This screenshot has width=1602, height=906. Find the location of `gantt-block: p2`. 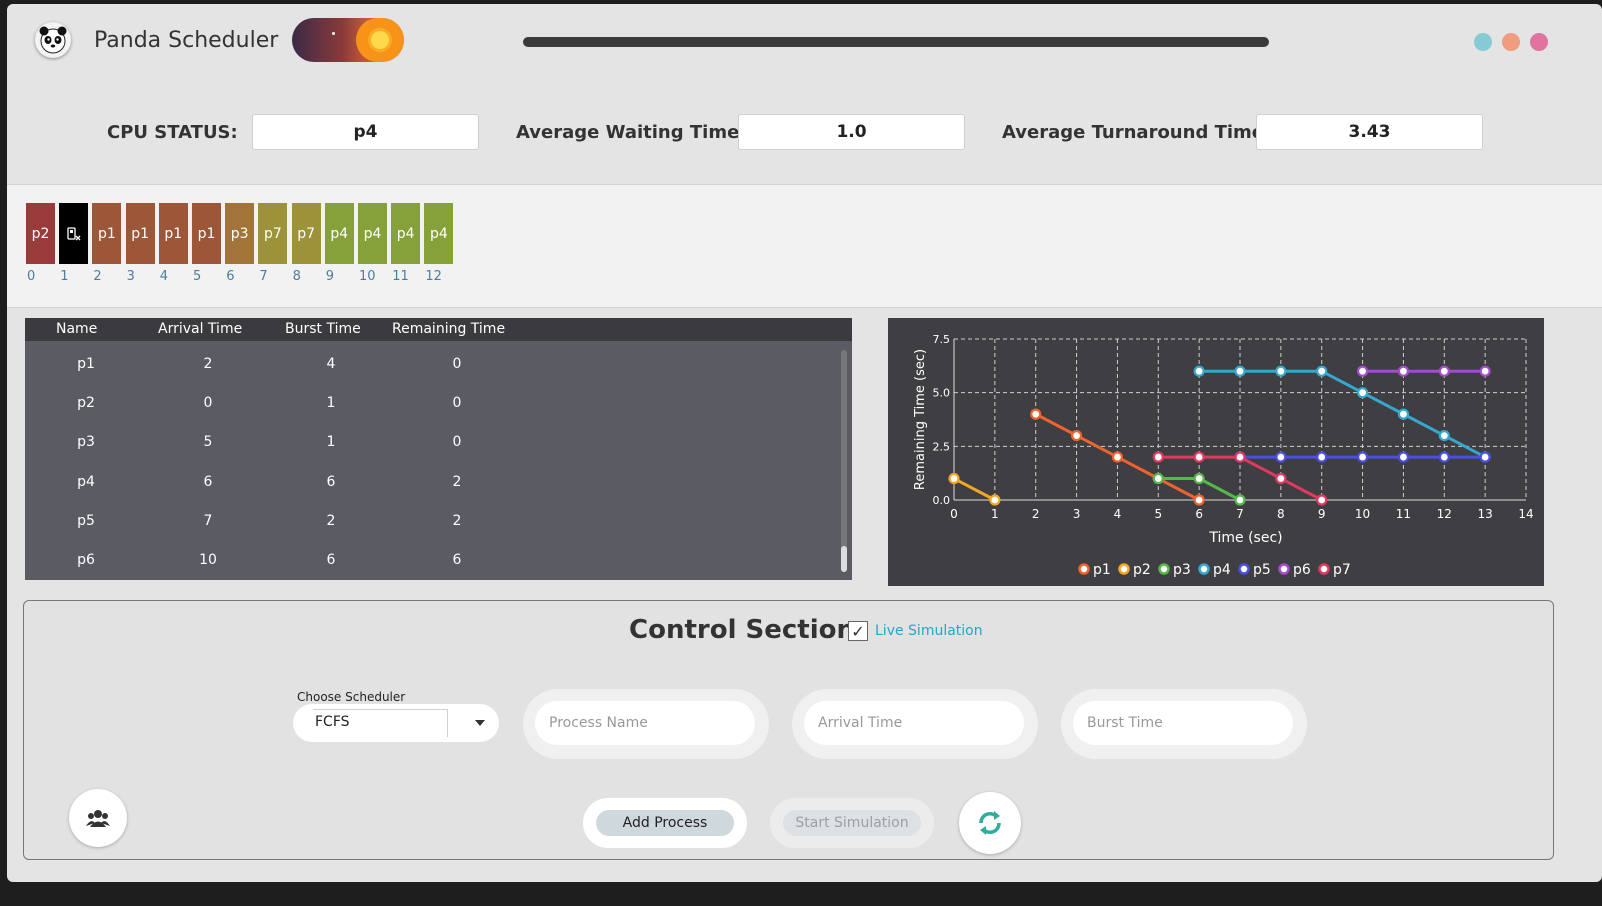

gantt-block: p2 is located at coordinates (40, 233).